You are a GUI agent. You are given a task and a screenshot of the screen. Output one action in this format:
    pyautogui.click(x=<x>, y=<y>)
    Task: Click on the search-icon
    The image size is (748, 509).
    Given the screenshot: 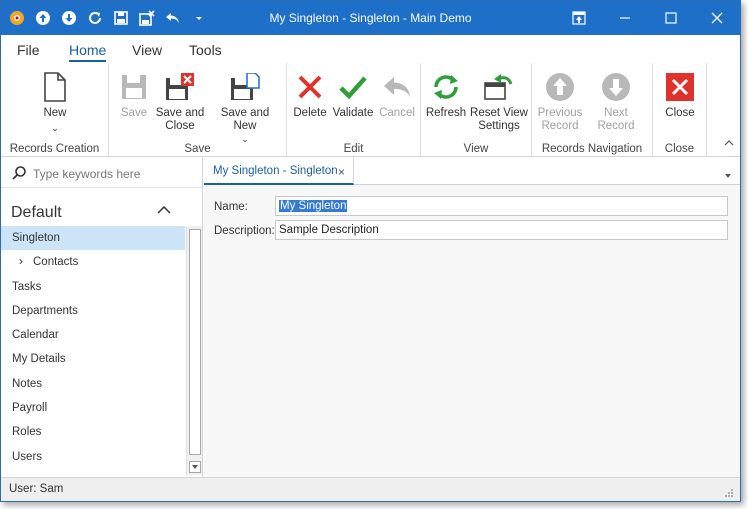 What is the action you would take?
    pyautogui.click(x=19, y=174)
    